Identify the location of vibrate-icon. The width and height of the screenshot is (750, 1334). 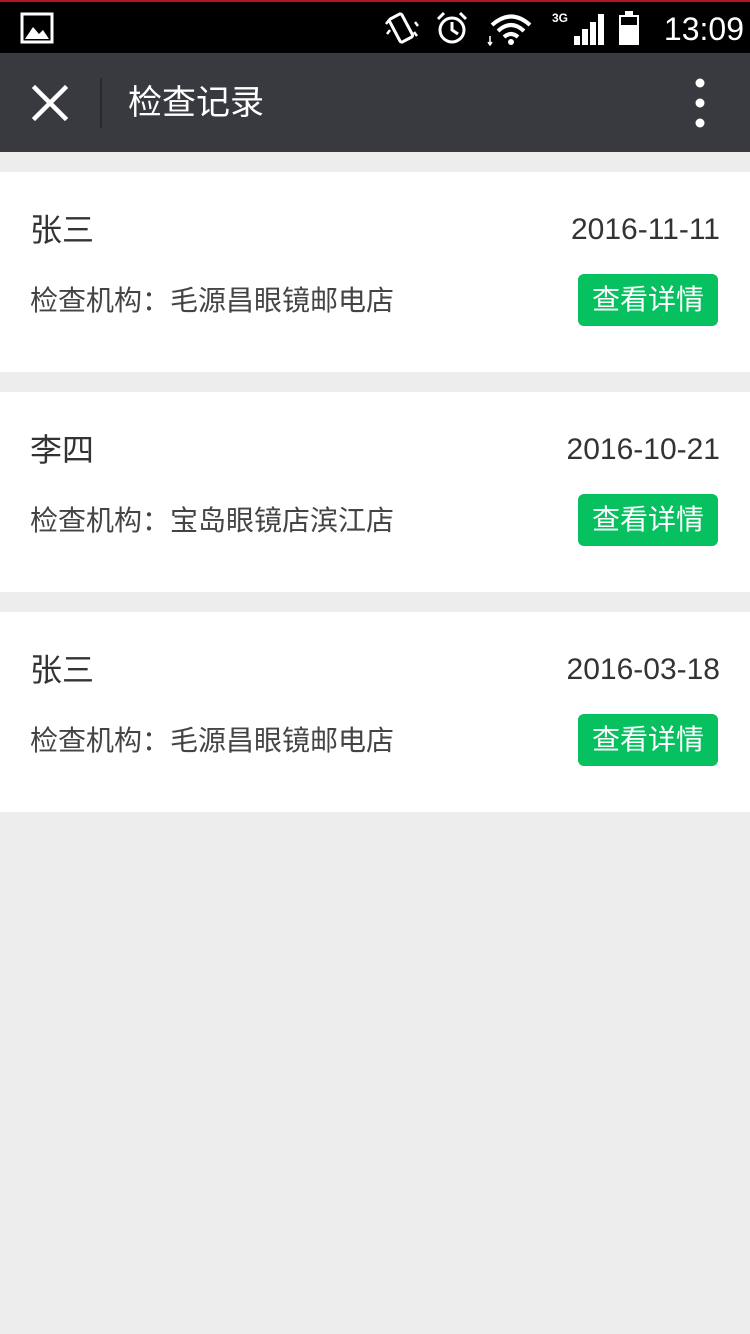
(402, 28).